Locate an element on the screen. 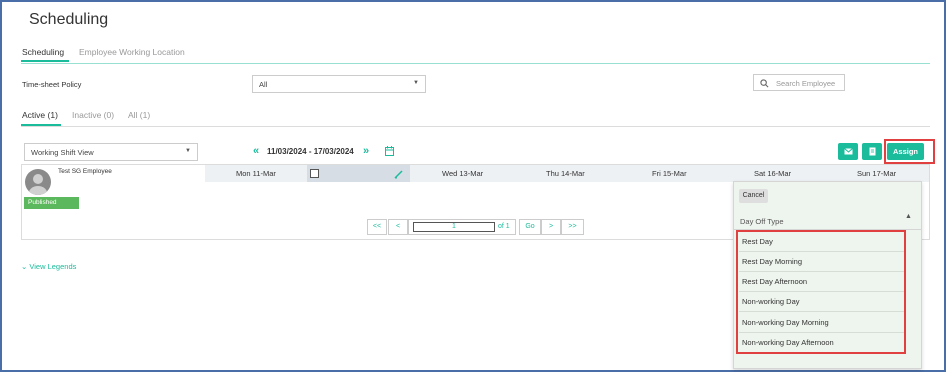  date-range: 11/03/2024 - 17/03/2024 is located at coordinates (310, 151).